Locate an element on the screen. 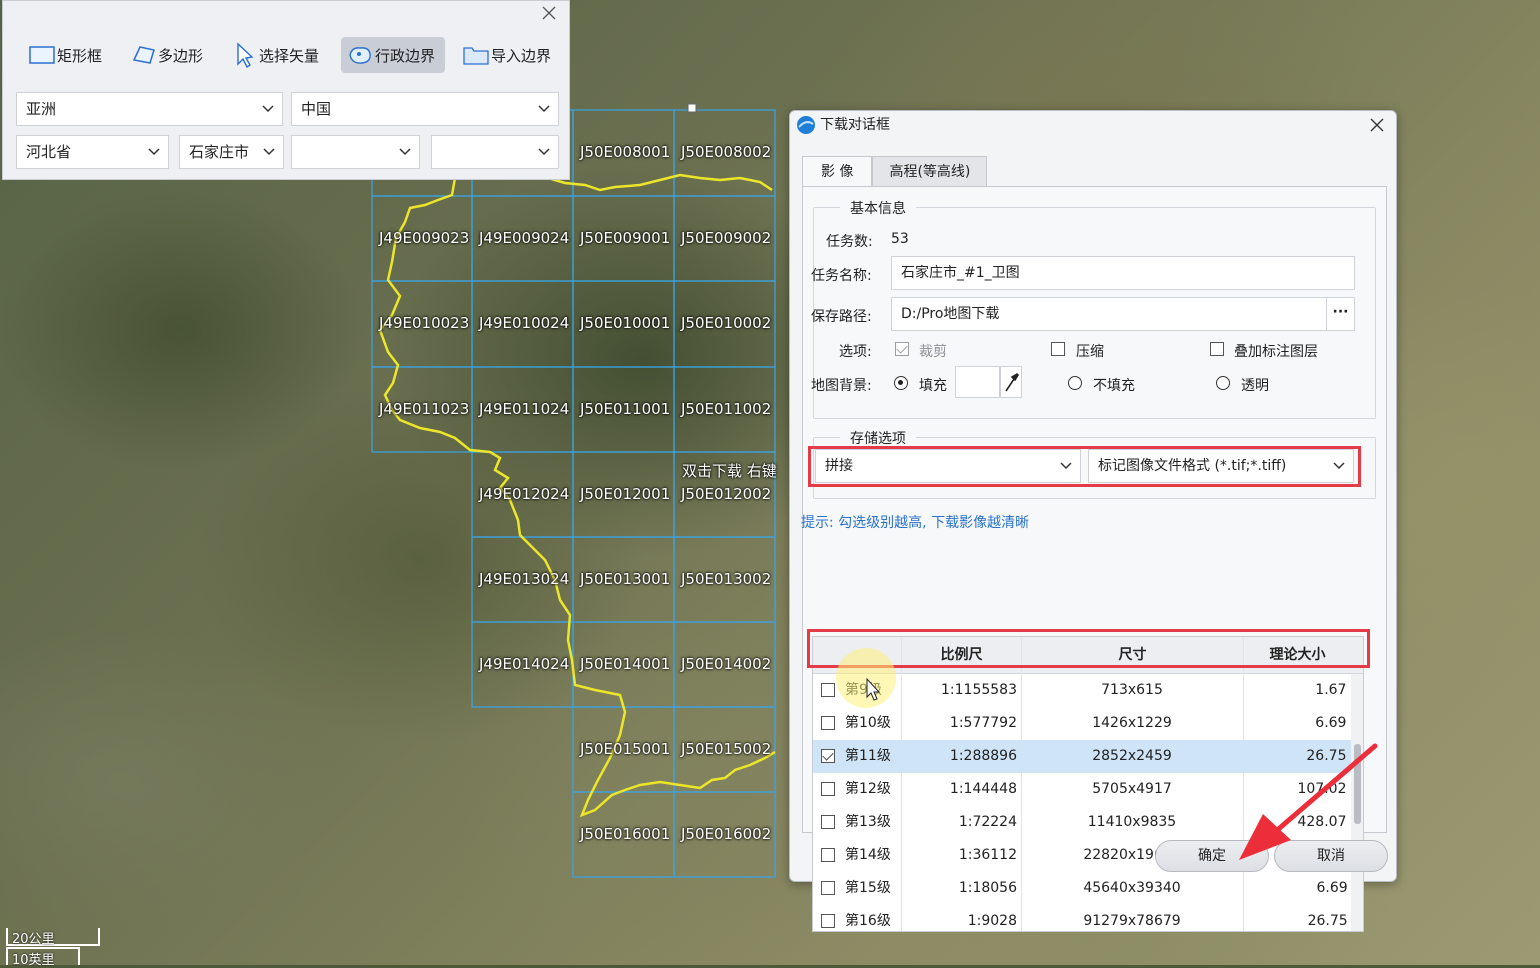  tool-label: 多边形 is located at coordinates (181, 55).